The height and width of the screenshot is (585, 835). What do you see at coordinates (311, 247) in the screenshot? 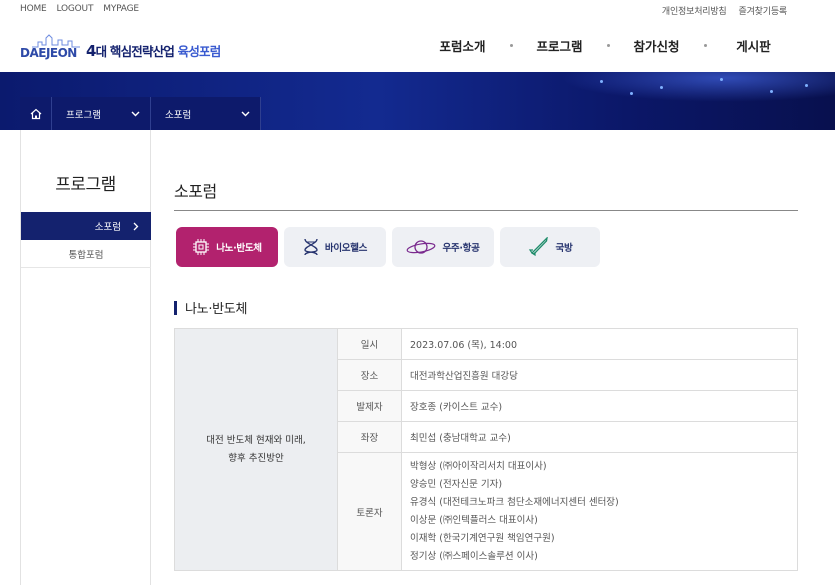
I see `dna-icon` at bounding box center [311, 247].